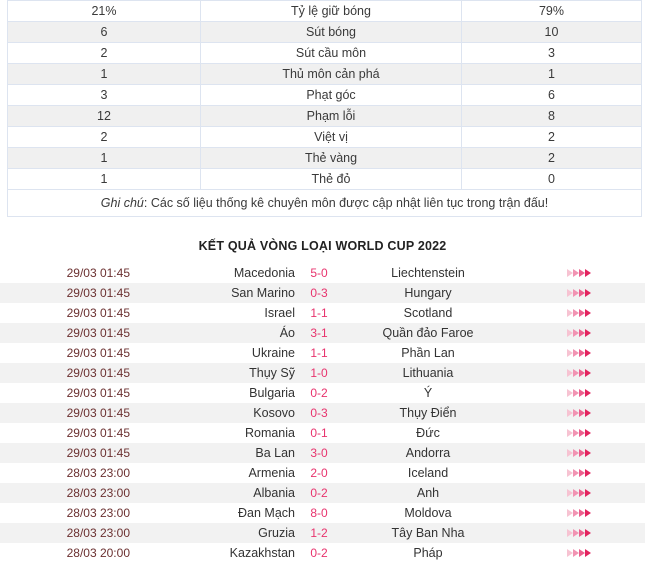 Image resolution: width=645 pixels, height=563 pixels. I want to click on match-row: 28/03 20:00 Kazakhstan 0-2 Pháp, so click(322, 553).